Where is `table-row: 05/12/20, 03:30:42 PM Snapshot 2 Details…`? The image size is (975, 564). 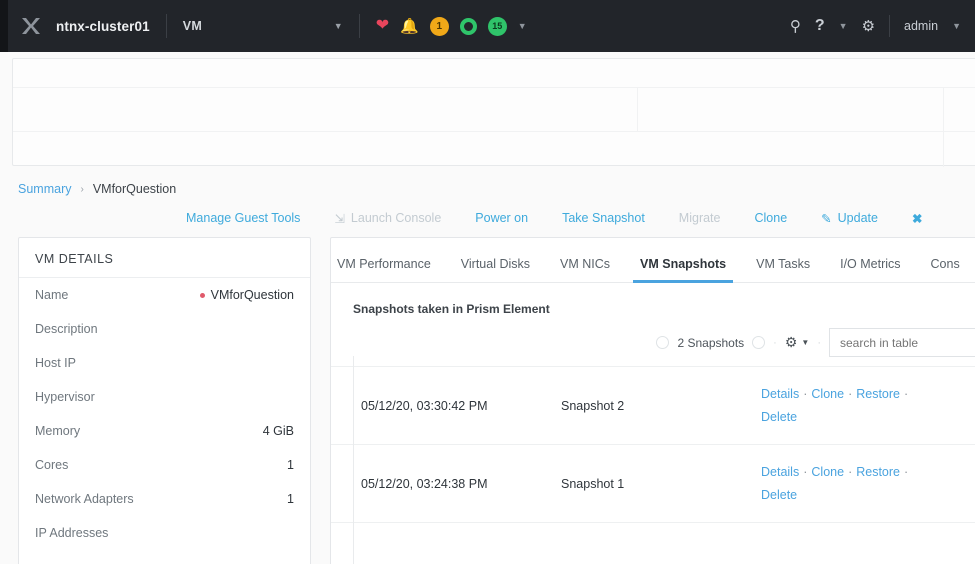 table-row: 05/12/20, 03:30:42 PM Snapshot 2 Details… is located at coordinates (653, 405).